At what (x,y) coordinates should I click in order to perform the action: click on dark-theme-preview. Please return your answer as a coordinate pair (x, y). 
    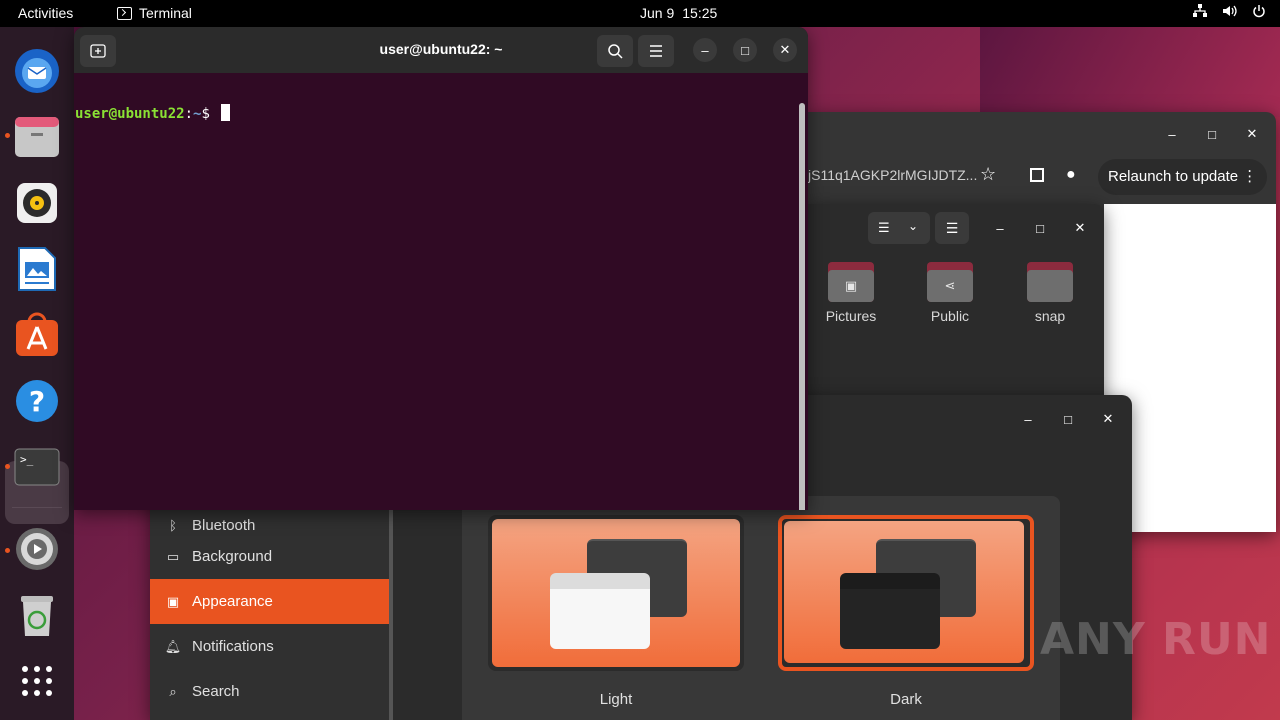
    Looking at the image, I should click on (904, 592).